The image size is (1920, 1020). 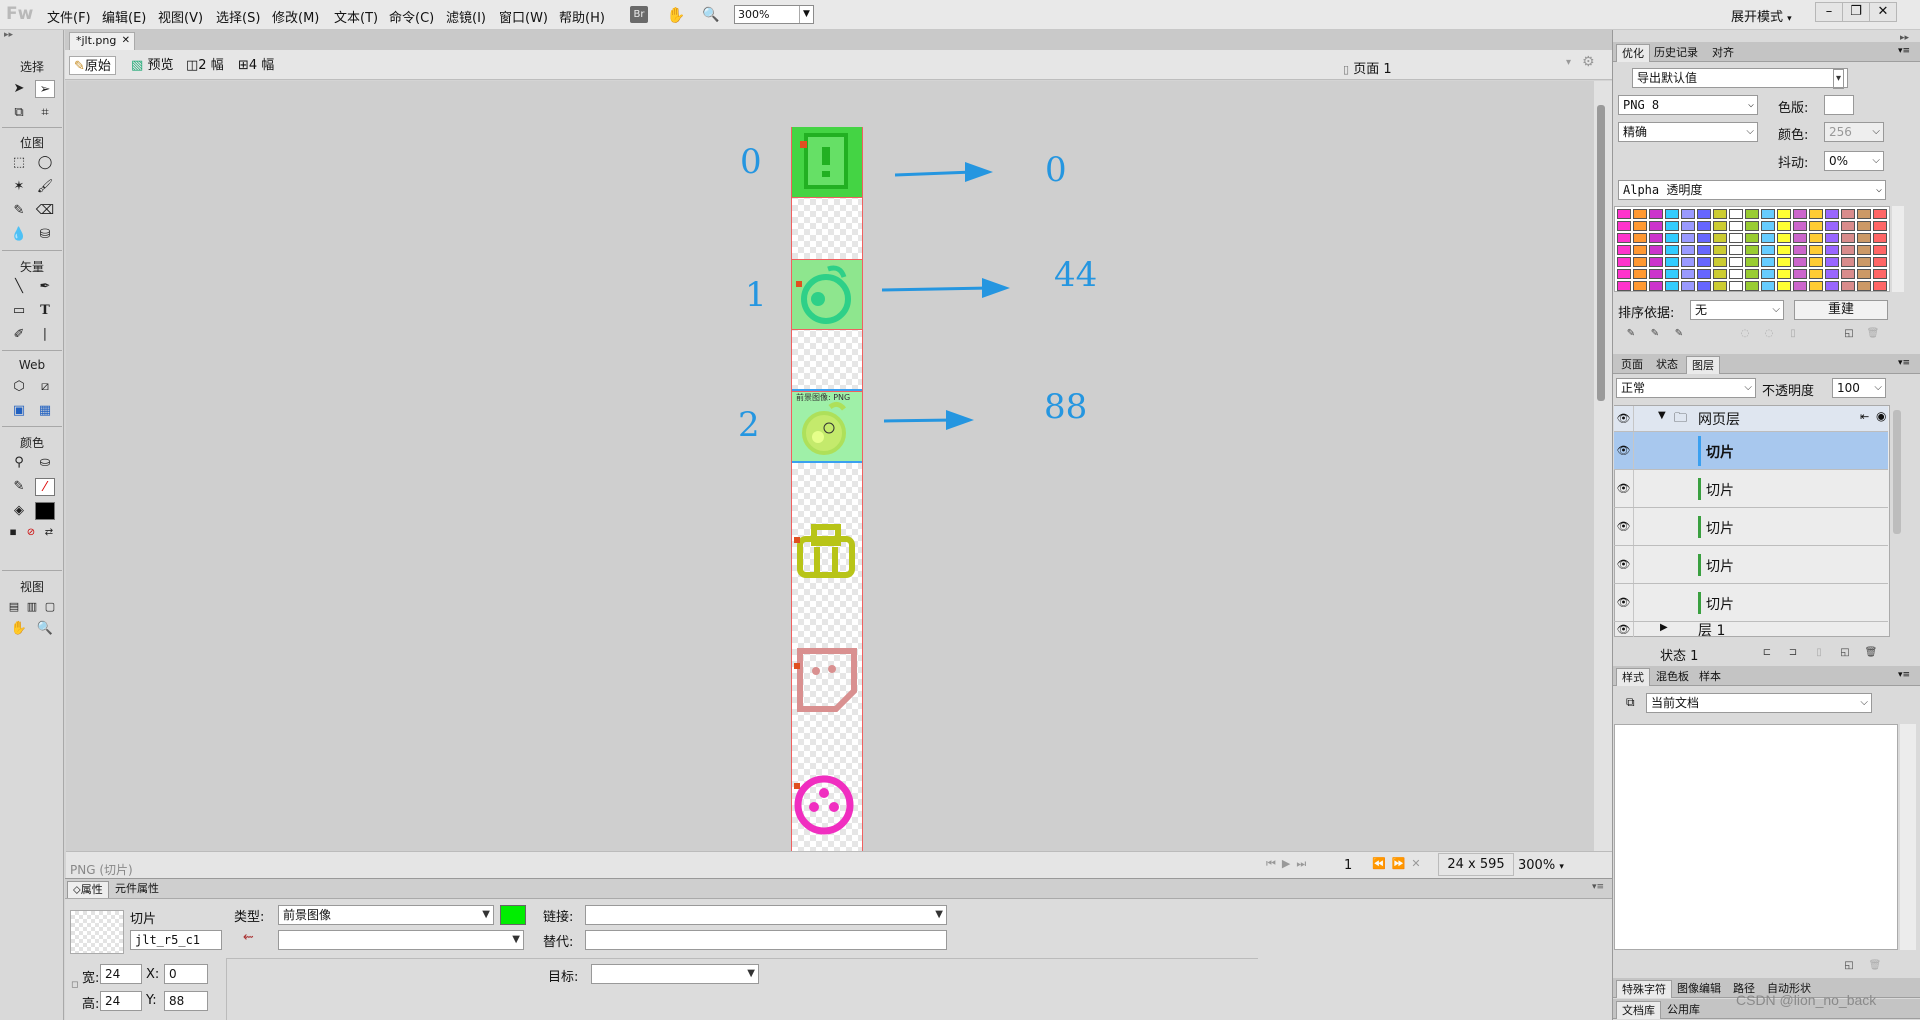 What do you see at coordinates (1854, 161) in the screenshot?
I see `dither-input: 0% ⌵` at bounding box center [1854, 161].